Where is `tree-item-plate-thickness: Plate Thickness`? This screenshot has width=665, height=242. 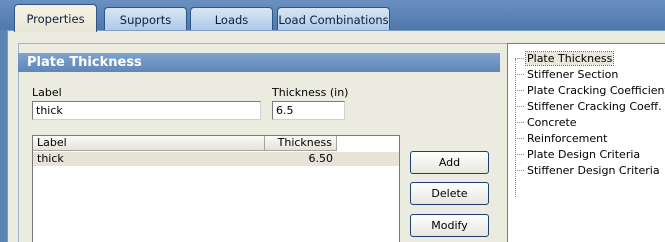
tree-item-plate-thickness: Plate Thickness is located at coordinates (565, 58).